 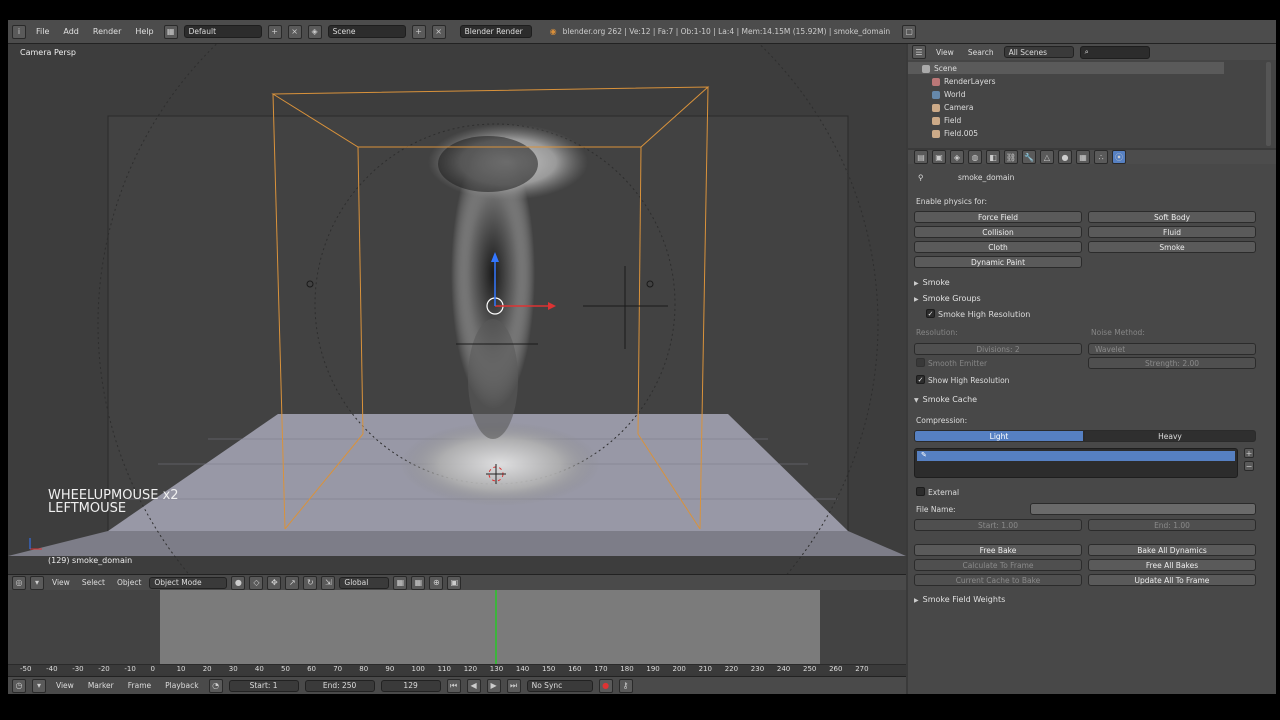 What do you see at coordinates (1172, 247) in the screenshot?
I see `smoke-button: Smoke` at bounding box center [1172, 247].